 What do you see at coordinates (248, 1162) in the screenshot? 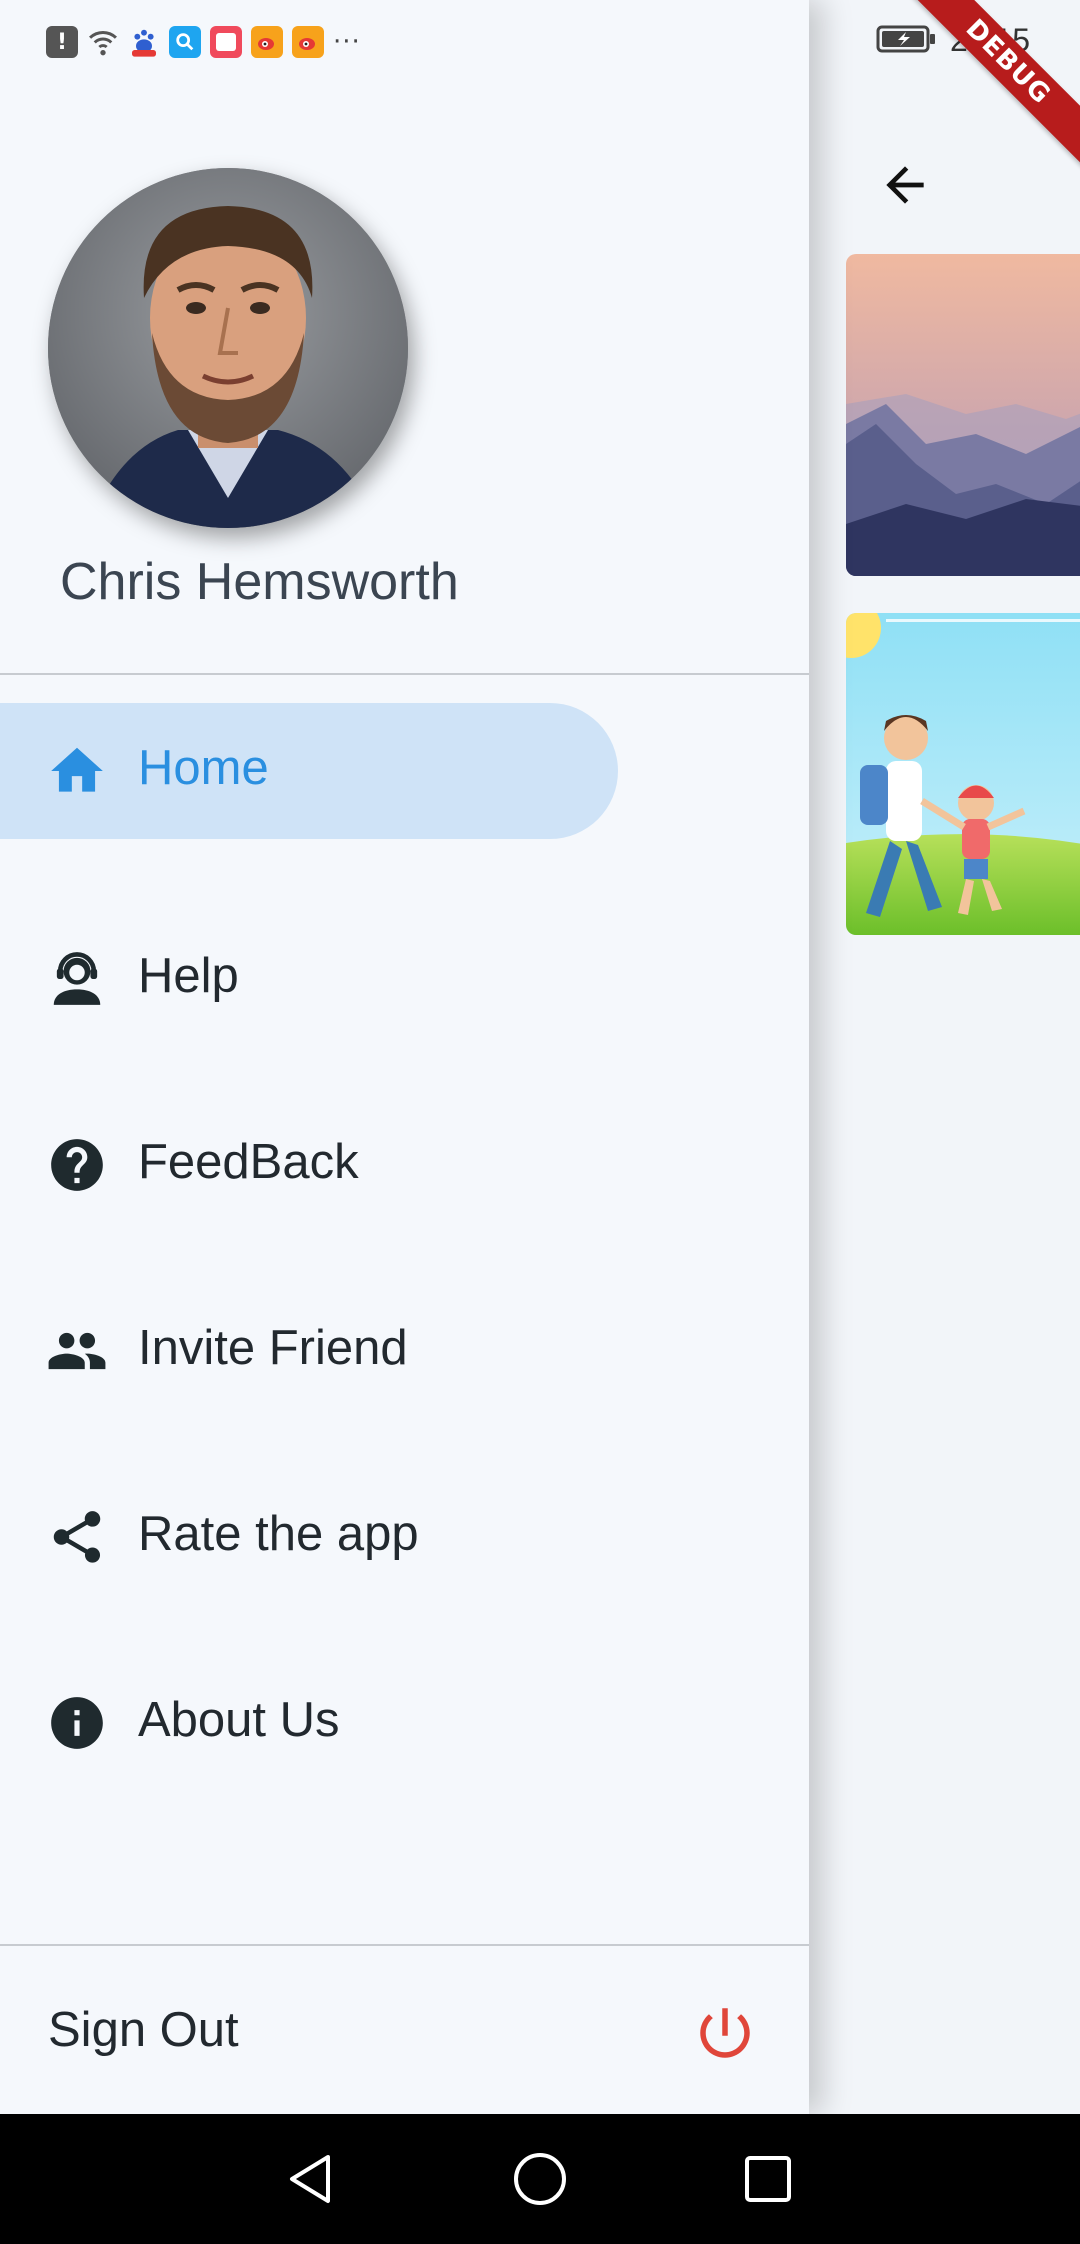
I see `menu-item-label: FeedBack` at bounding box center [248, 1162].